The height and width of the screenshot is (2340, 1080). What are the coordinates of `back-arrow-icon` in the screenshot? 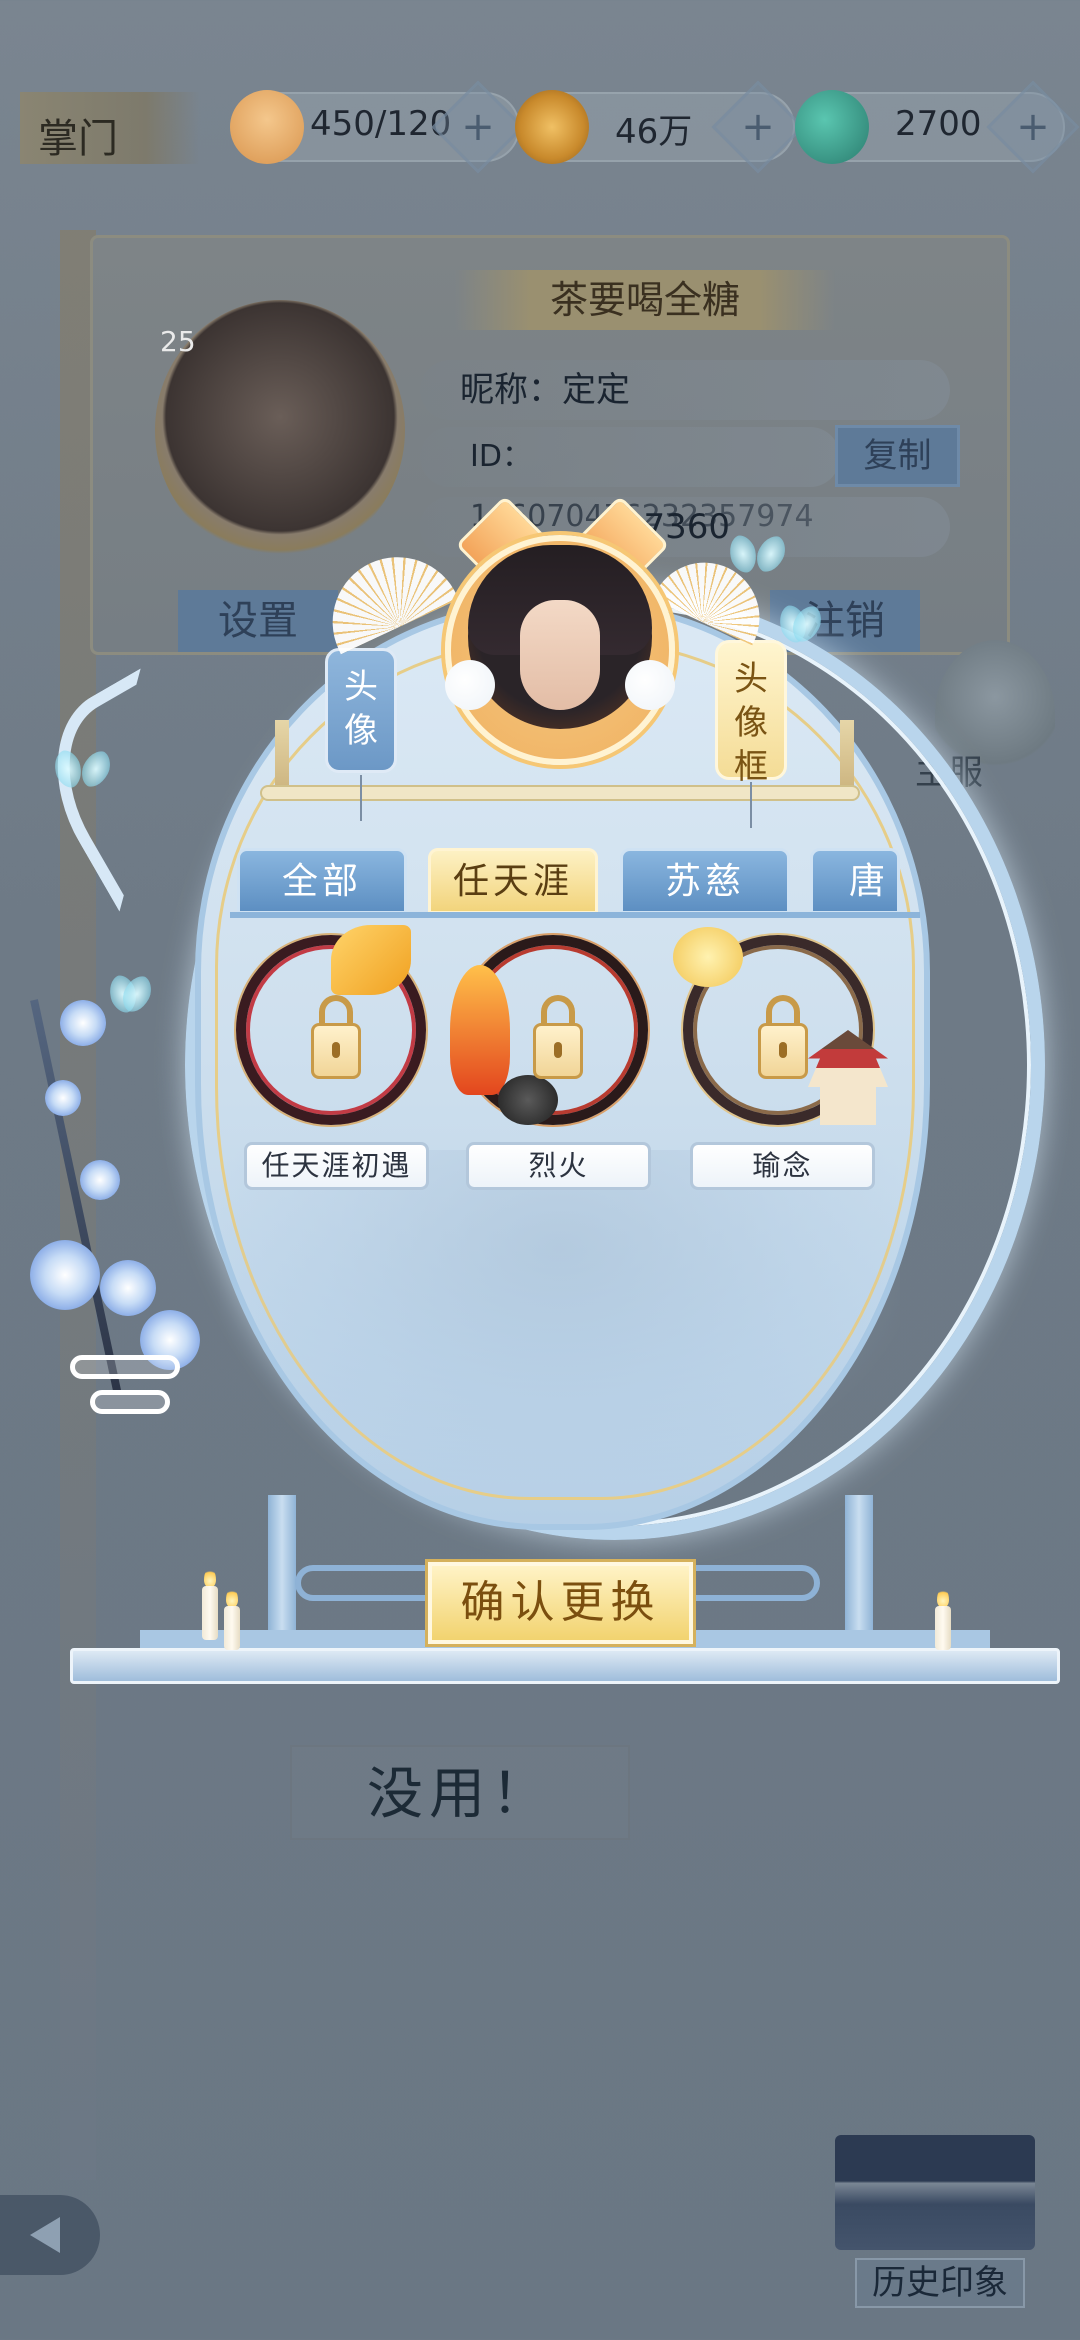 It's located at (45, 2235).